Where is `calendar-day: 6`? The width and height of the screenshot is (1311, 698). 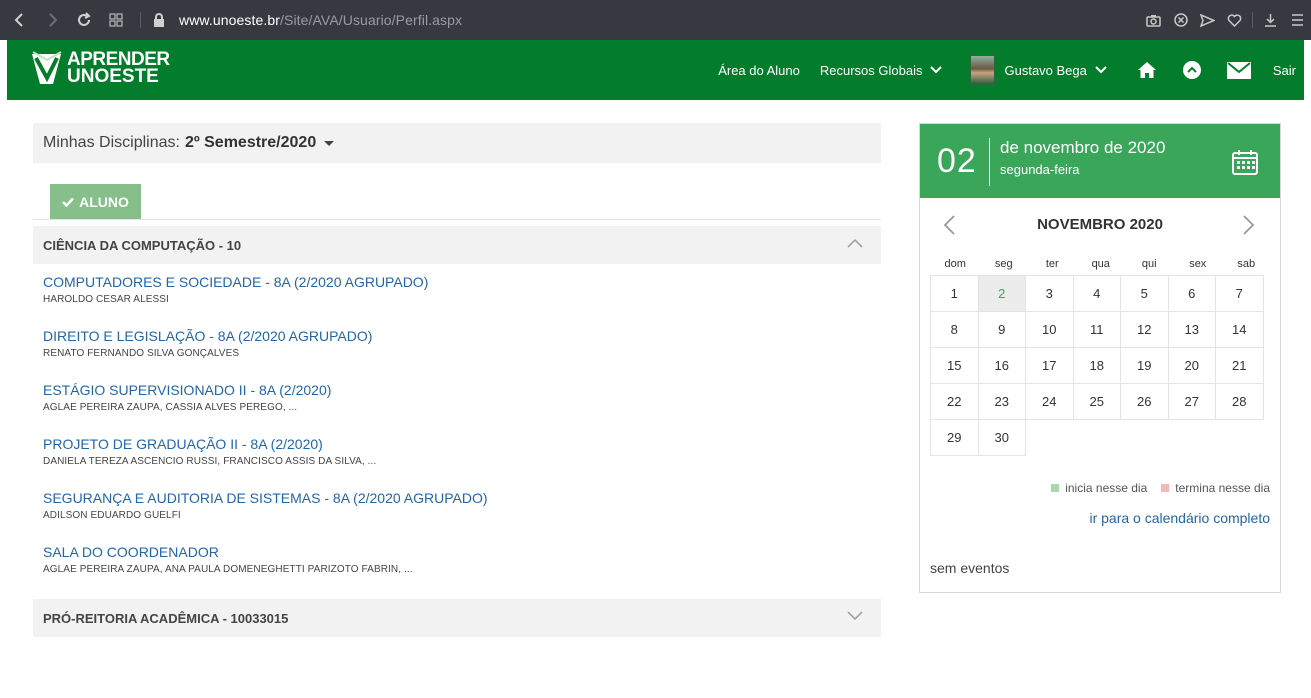
calendar-day: 6 is located at coordinates (1191, 293).